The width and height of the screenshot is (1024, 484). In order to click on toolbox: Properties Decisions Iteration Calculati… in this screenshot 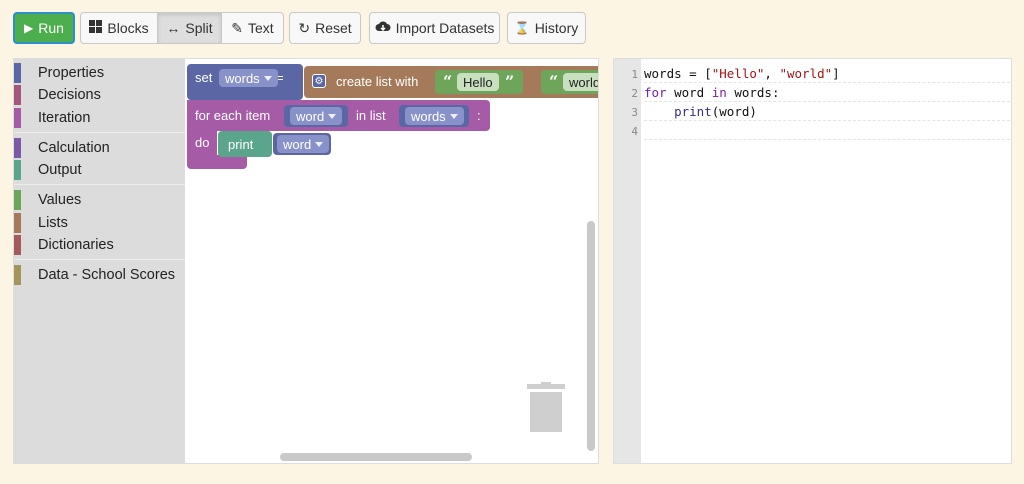, I will do `click(99, 261)`.